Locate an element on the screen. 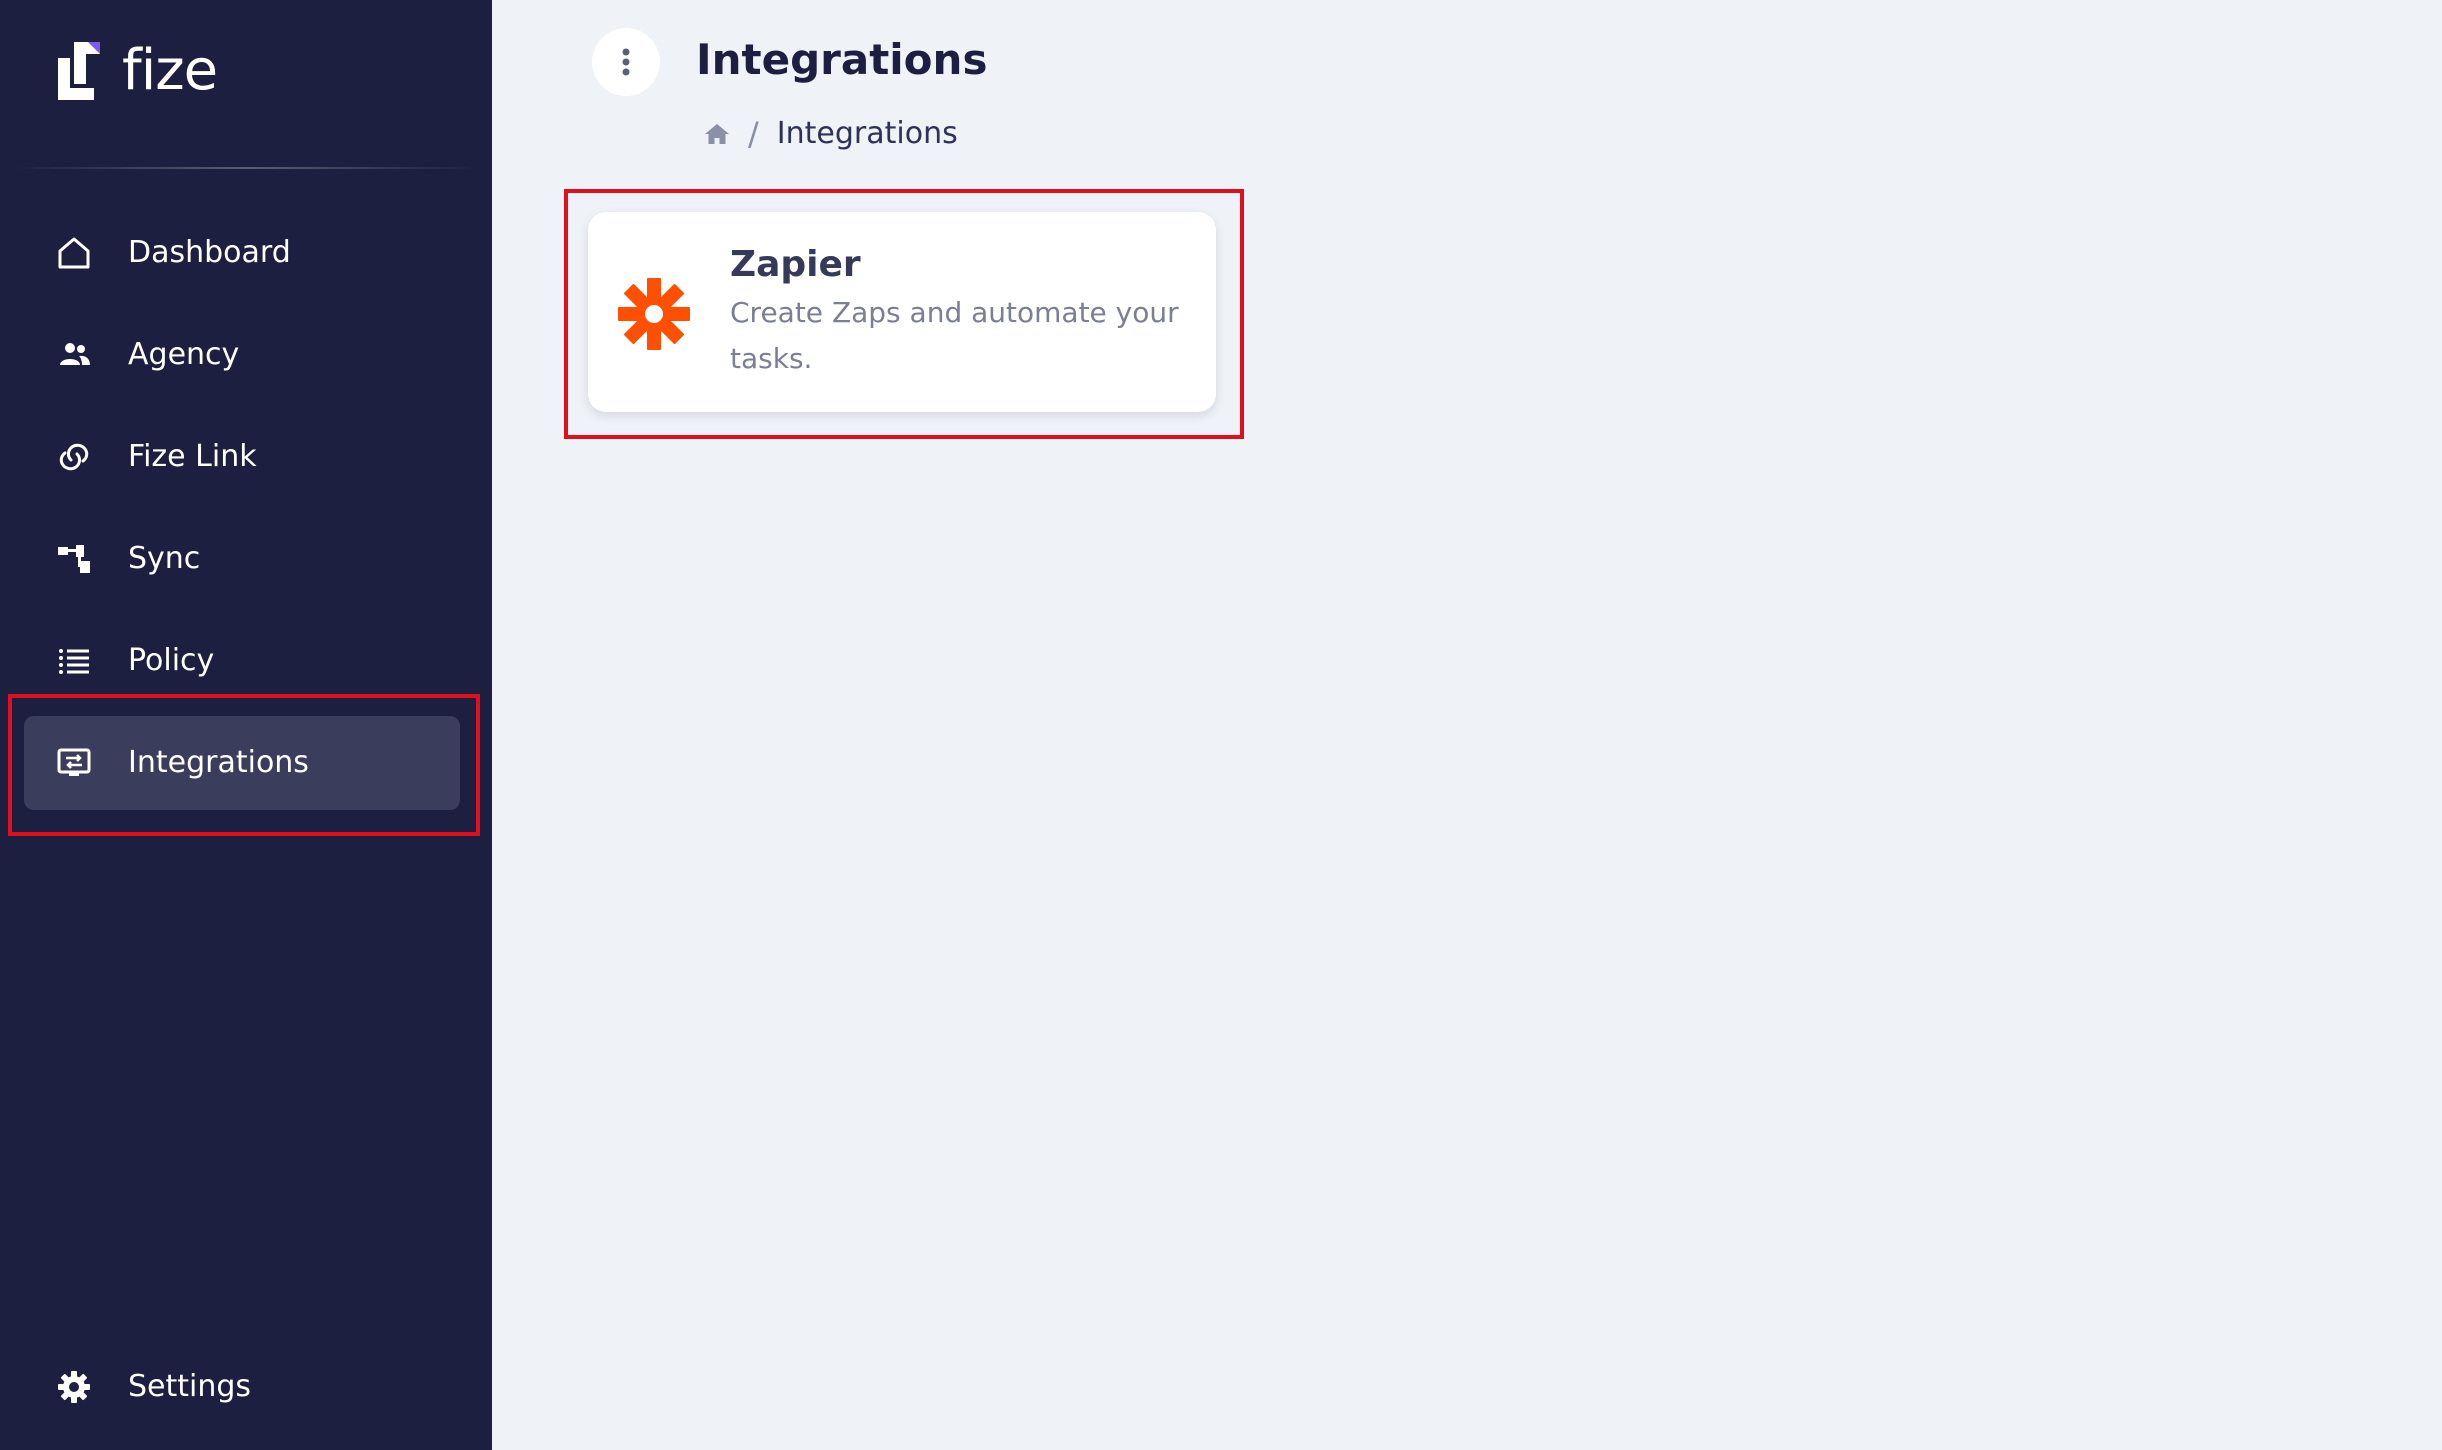 This screenshot has width=2442, height=1450. integration-title: Zapier is located at coordinates (795, 264).